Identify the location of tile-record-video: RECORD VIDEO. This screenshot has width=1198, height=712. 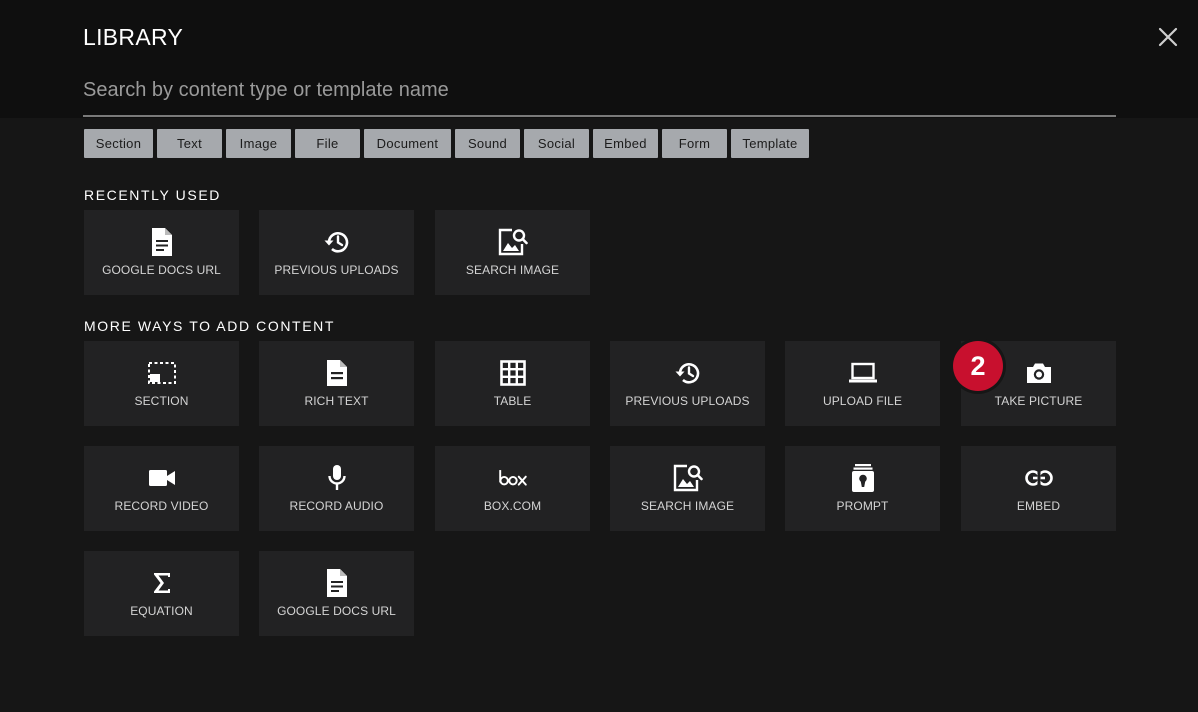
(161, 488).